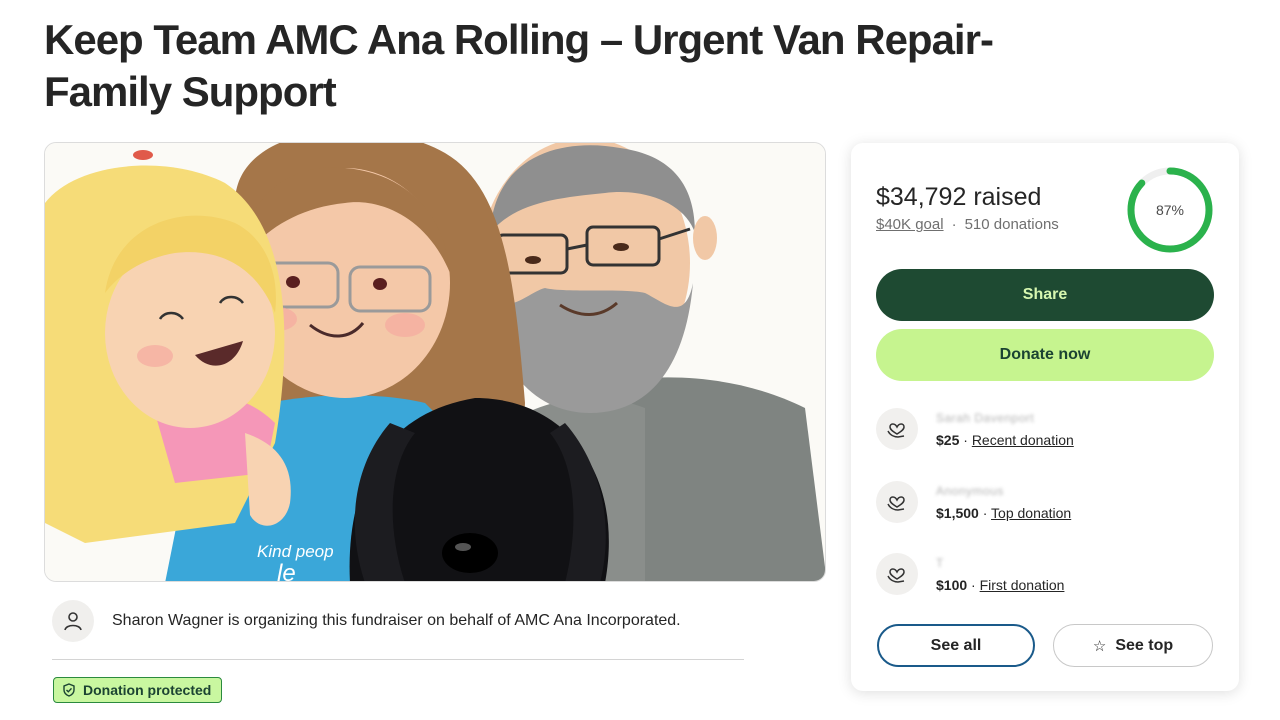  I want to click on first-donation-link: First donation, so click(1022, 585).